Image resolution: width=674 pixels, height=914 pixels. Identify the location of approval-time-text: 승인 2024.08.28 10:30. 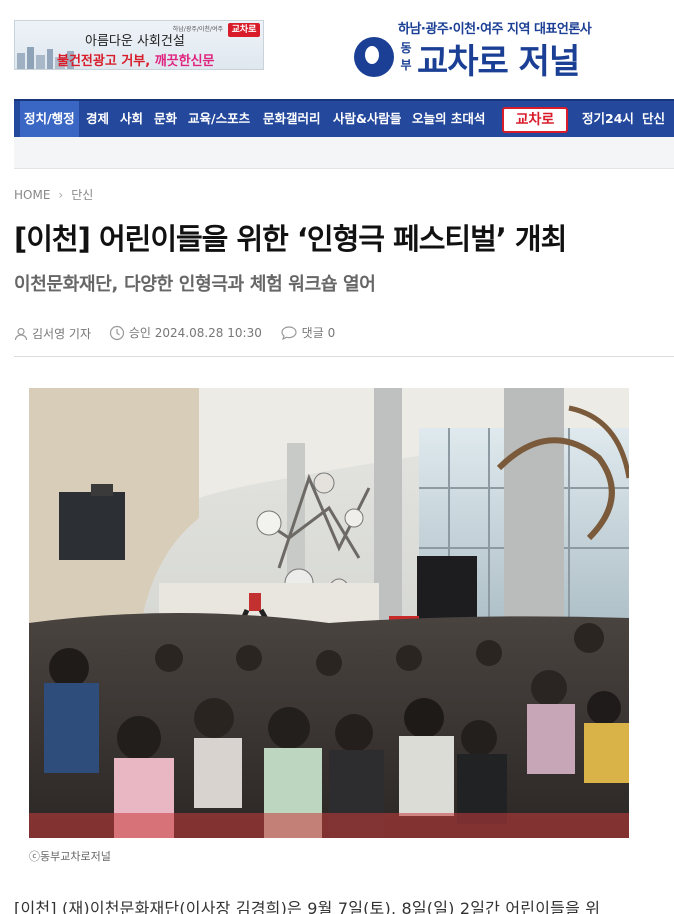
(195, 333).